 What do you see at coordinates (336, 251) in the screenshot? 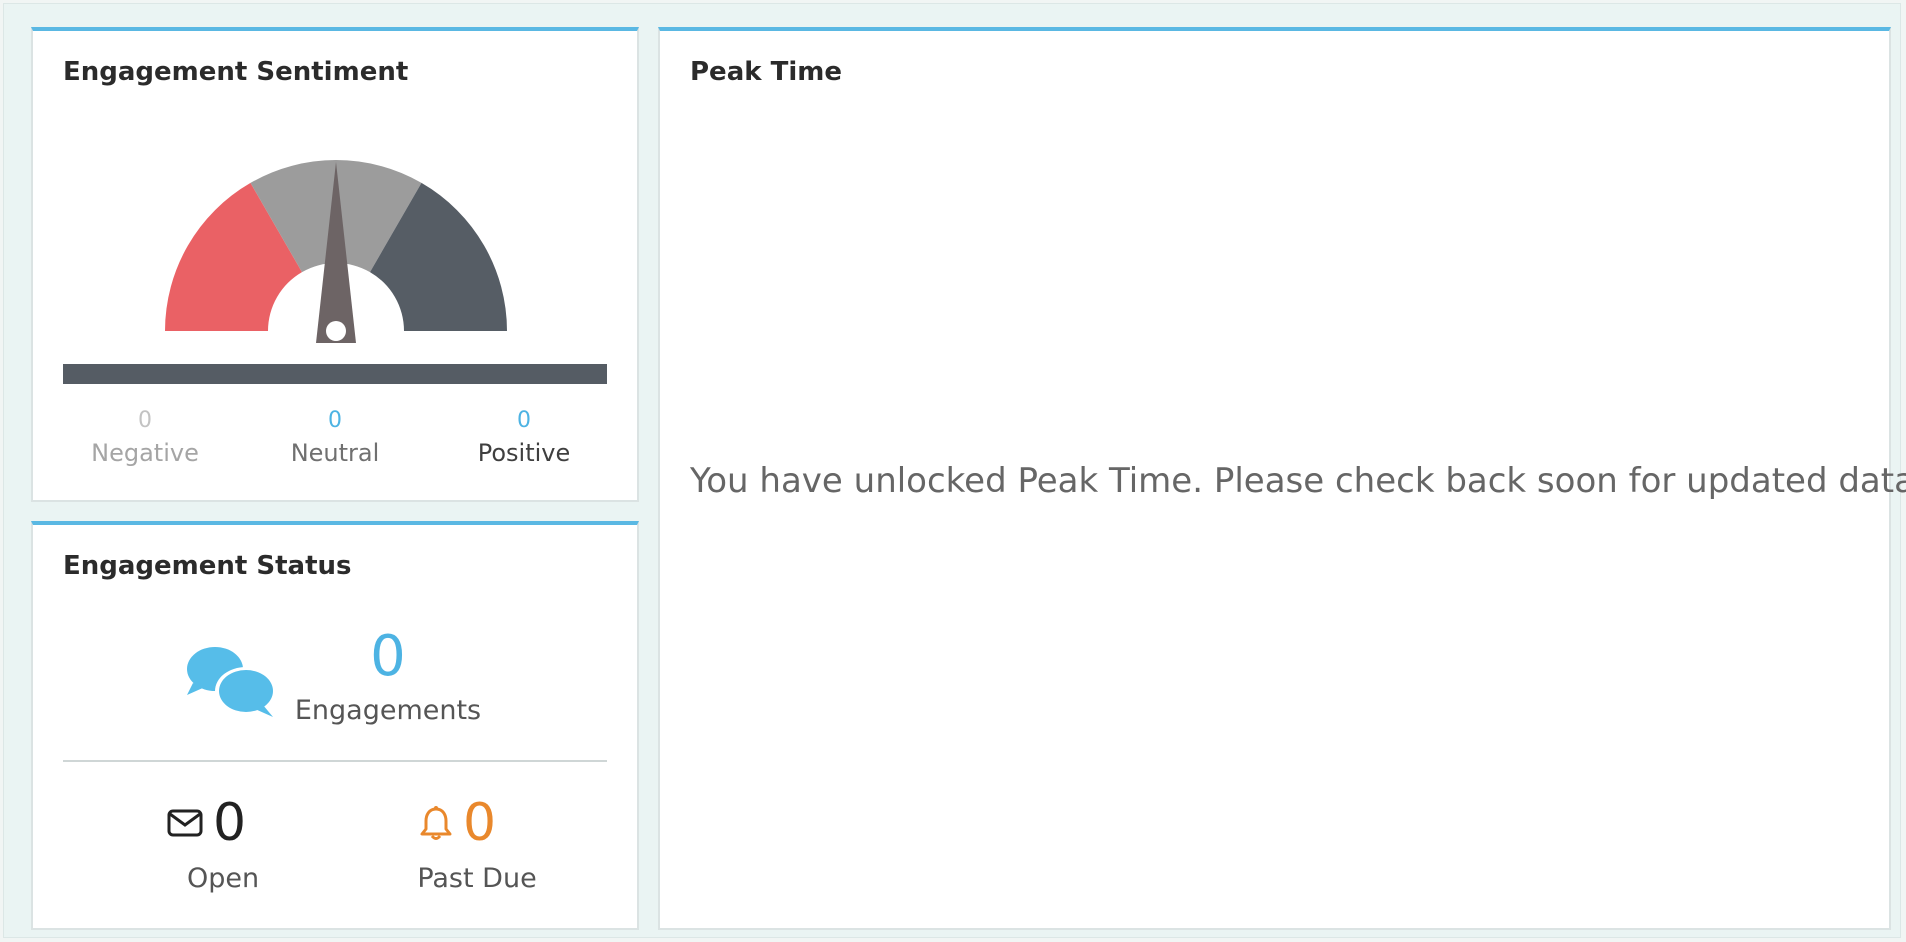
I see `sentiment-gauge` at bounding box center [336, 251].